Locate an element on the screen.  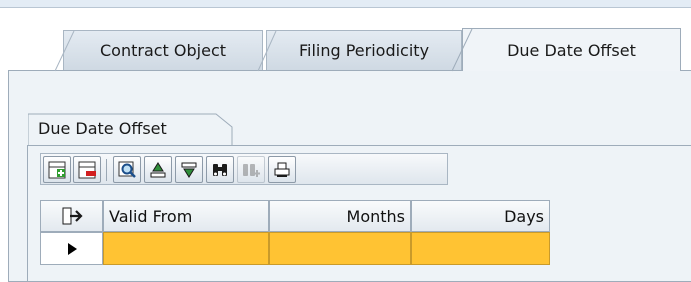
printer-icon is located at coordinates (282, 169).